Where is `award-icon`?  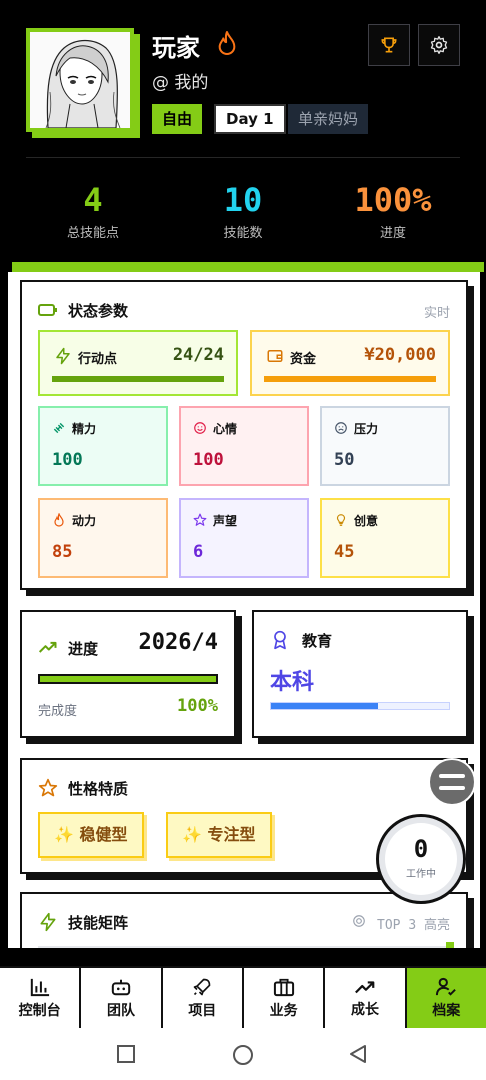
award-icon is located at coordinates (280, 640).